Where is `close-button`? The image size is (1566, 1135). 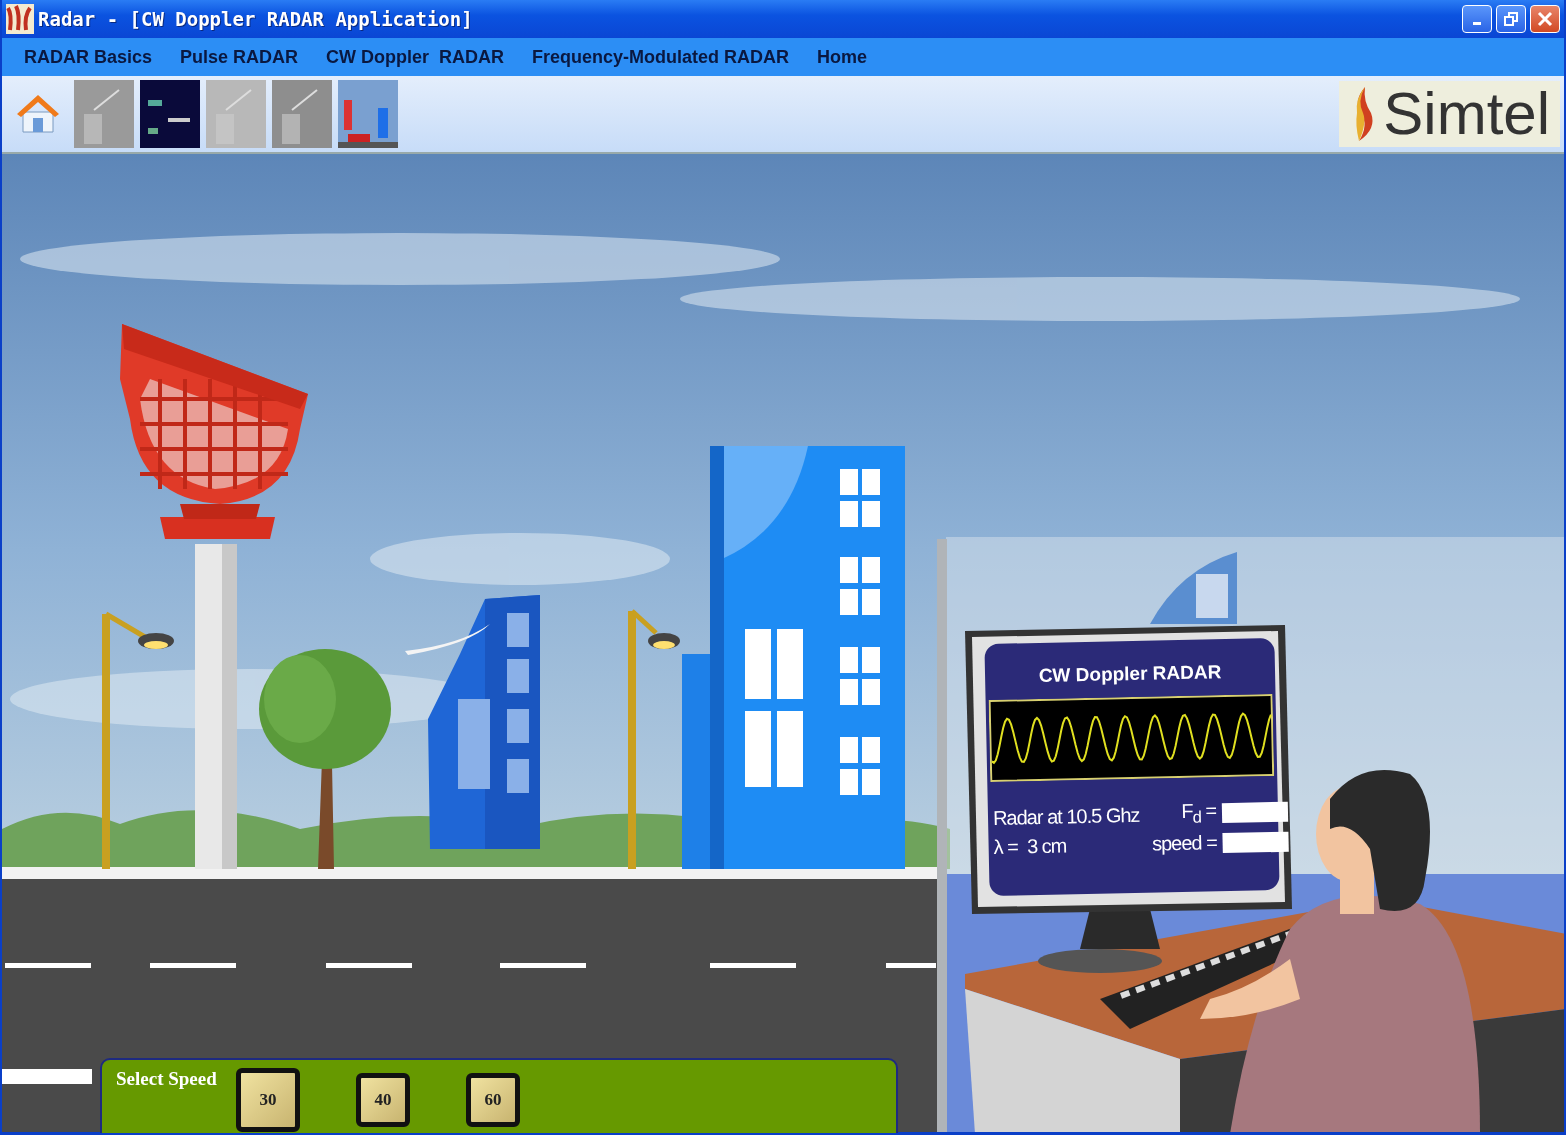
close-button is located at coordinates (1545, 19).